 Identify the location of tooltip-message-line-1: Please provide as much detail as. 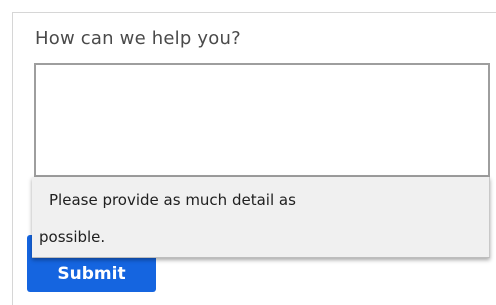
(172, 200).